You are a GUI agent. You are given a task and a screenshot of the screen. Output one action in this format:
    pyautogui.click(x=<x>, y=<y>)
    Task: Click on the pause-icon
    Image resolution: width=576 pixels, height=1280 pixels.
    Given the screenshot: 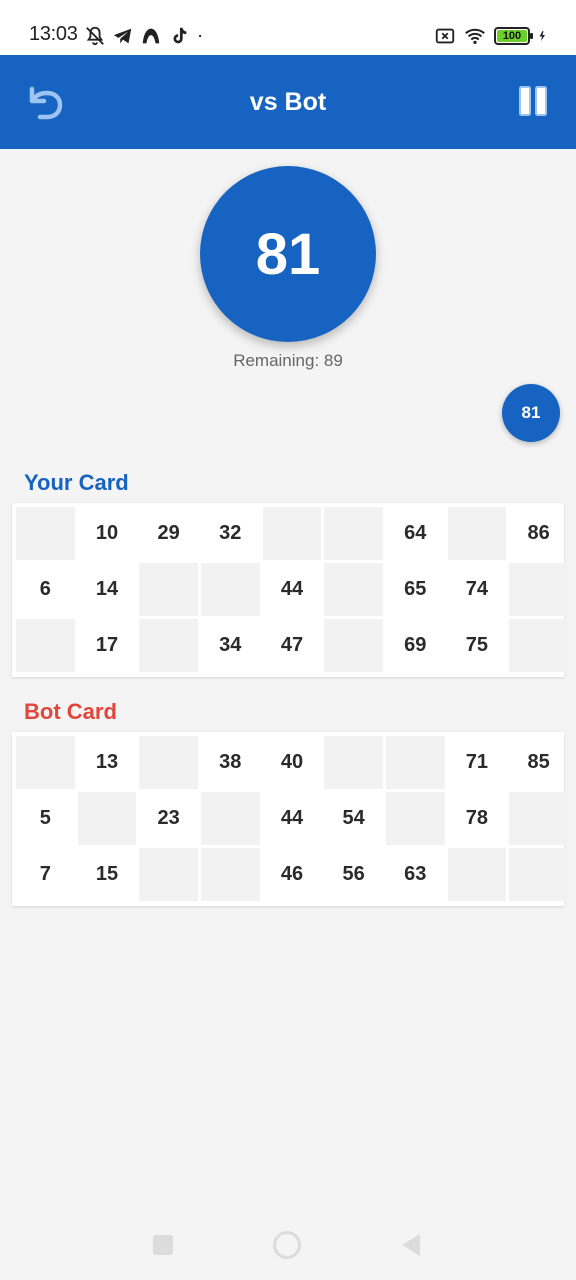 What is the action you would take?
    pyautogui.click(x=533, y=101)
    